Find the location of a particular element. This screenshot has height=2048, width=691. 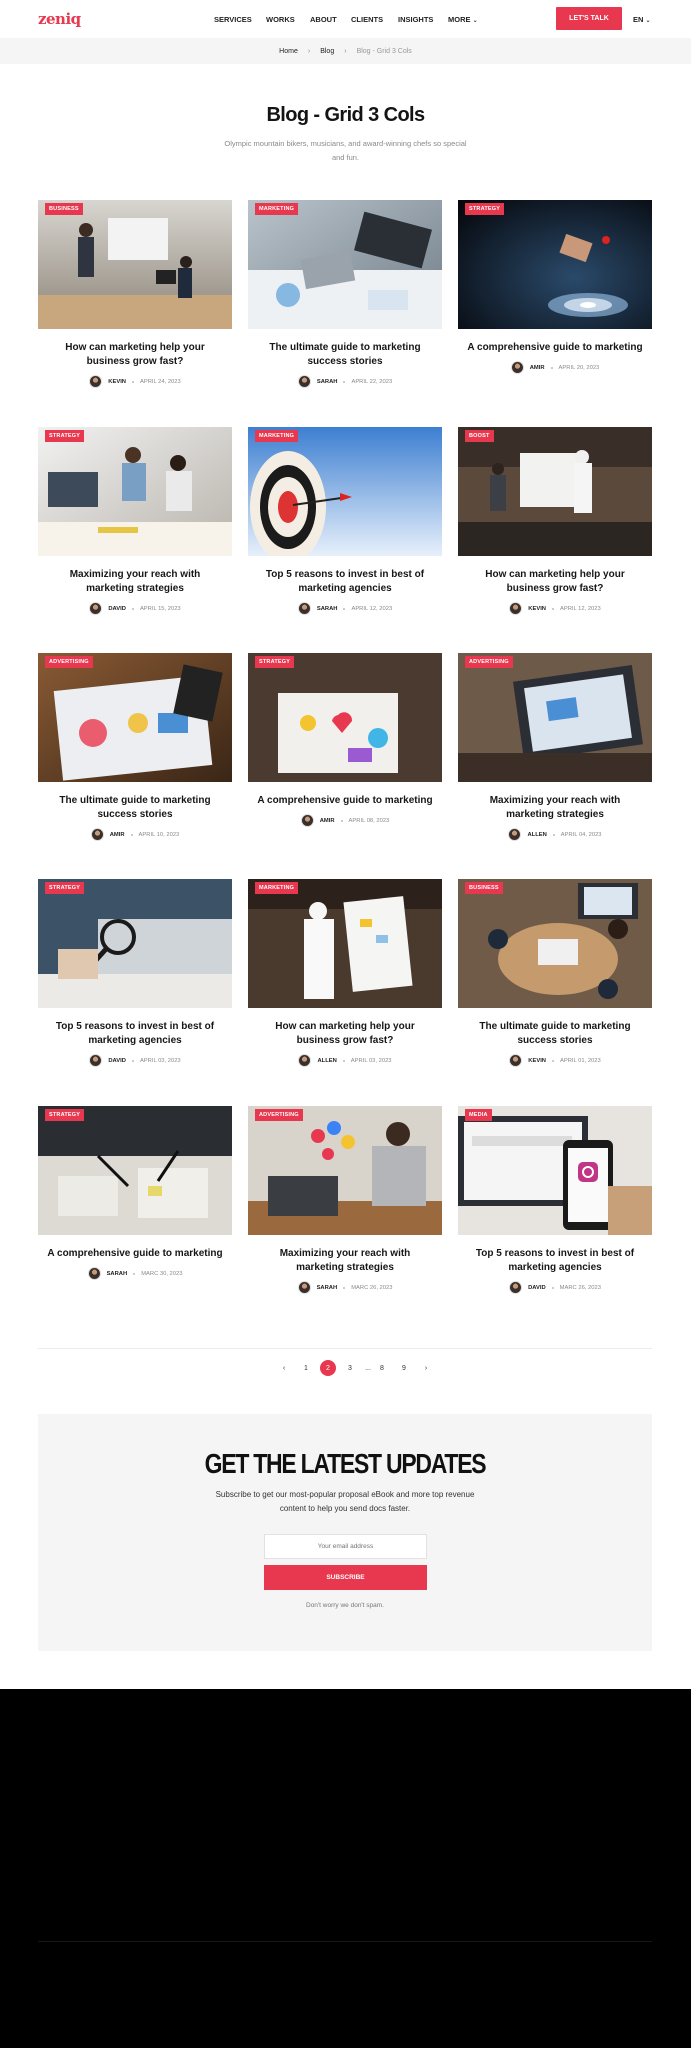

nav-clients: CLIENTS is located at coordinates (367, 19).